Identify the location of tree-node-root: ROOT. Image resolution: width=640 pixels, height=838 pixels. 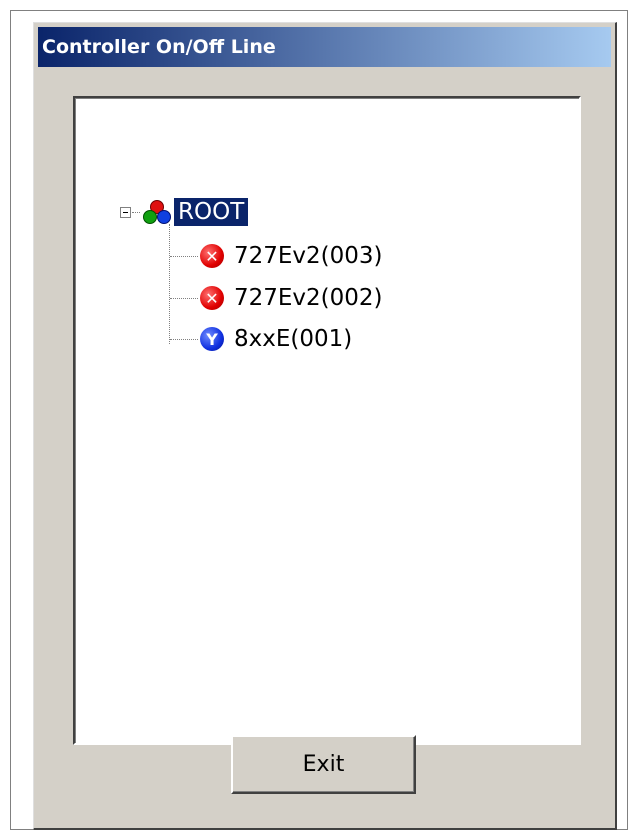
(195, 212).